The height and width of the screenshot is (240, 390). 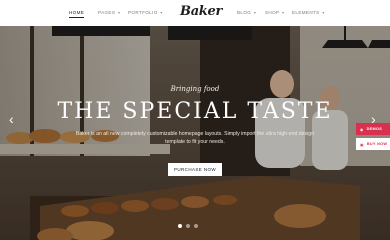 I want to click on demos-side-button: ◉ DEMOS, so click(x=373, y=129).